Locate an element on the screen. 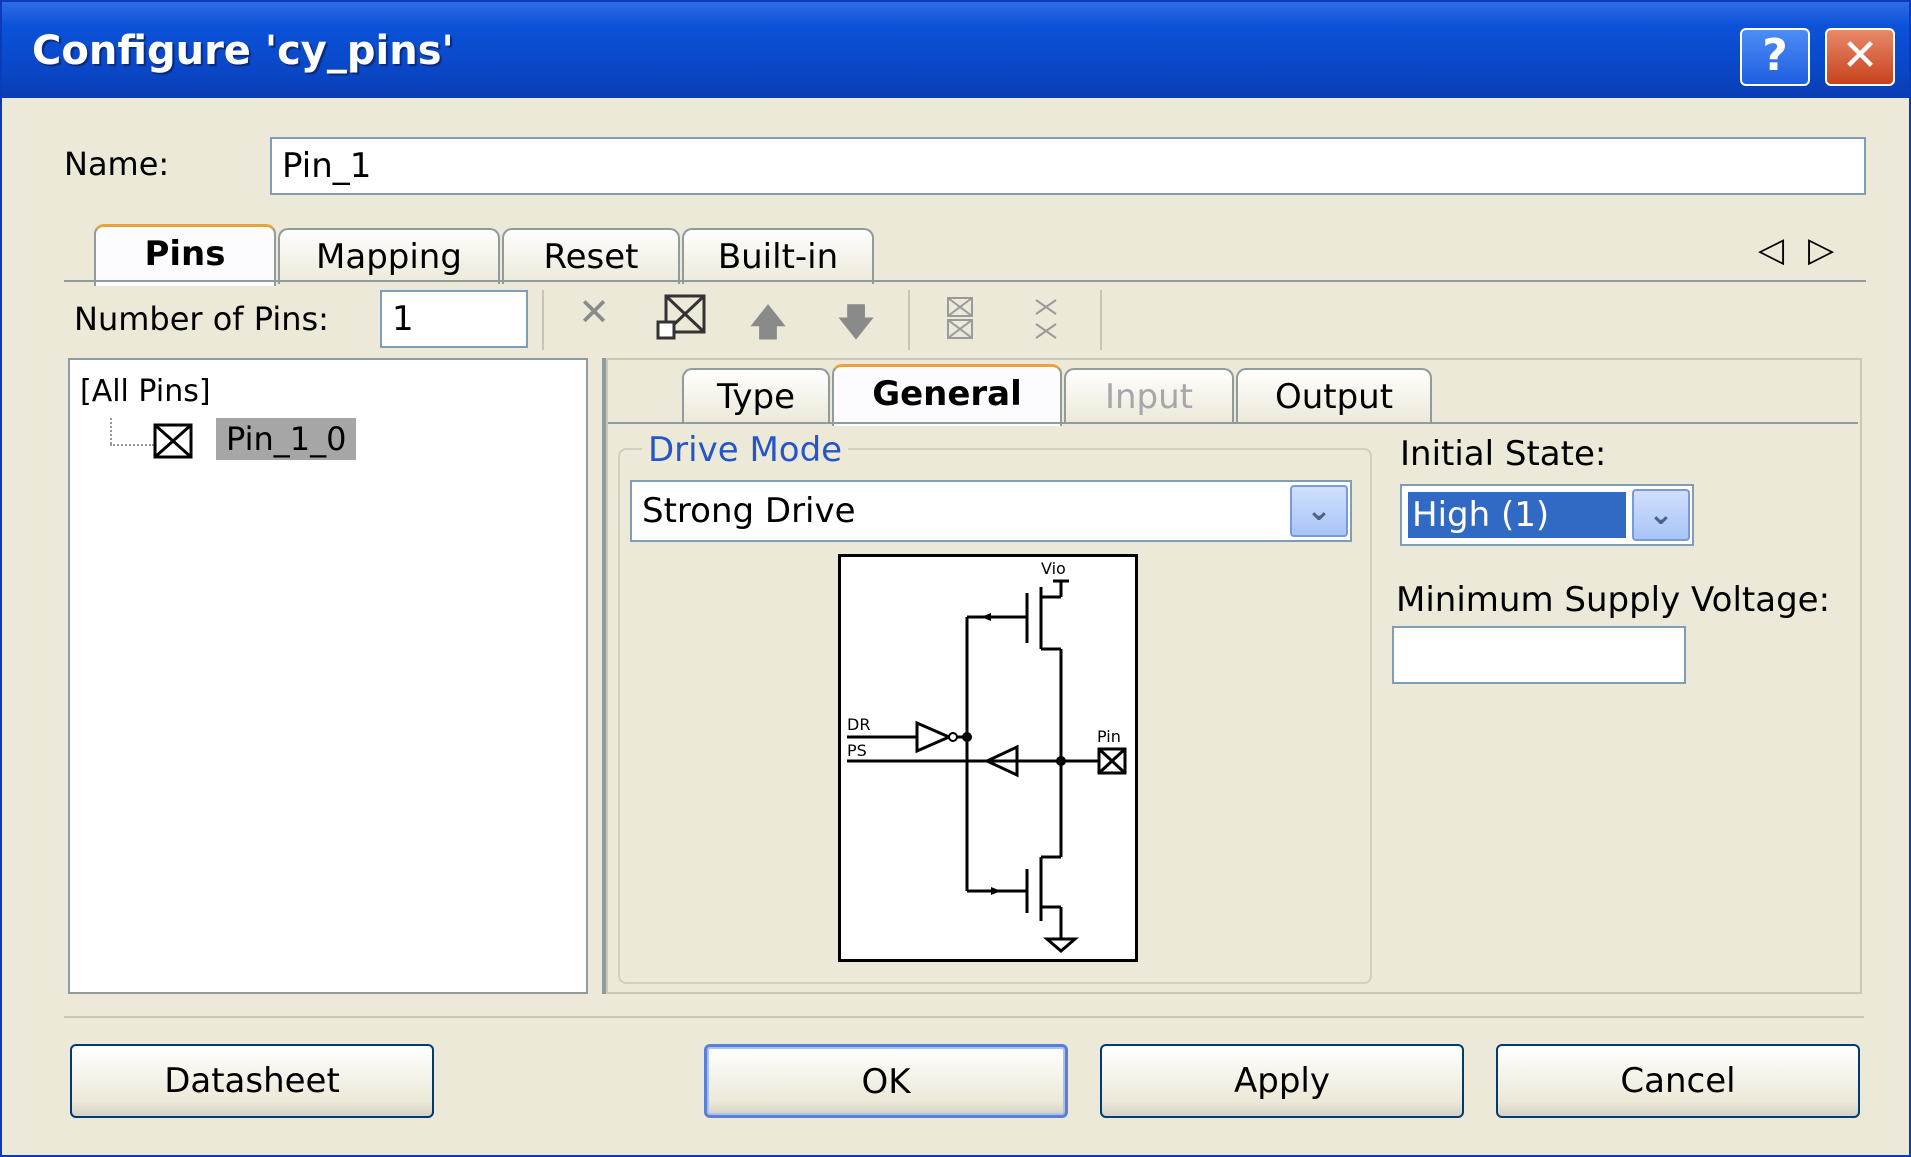 This screenshot has height=1157, width=1911. title-bar: Configure 'cy_pins' ? ✕ is located at coordinates (955, 50).